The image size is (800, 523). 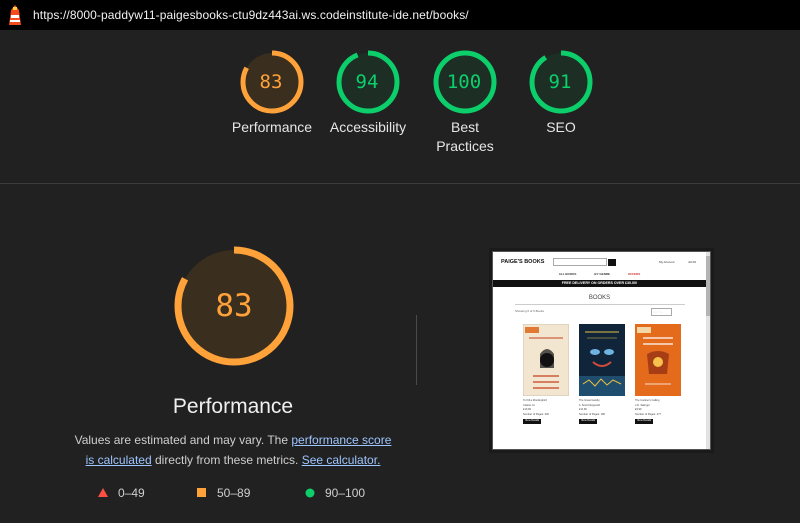 What do you see at coordinates (708, 350) in the screenshot?
I see `screenshot-scrollbar` at bounding box center [708, 350].